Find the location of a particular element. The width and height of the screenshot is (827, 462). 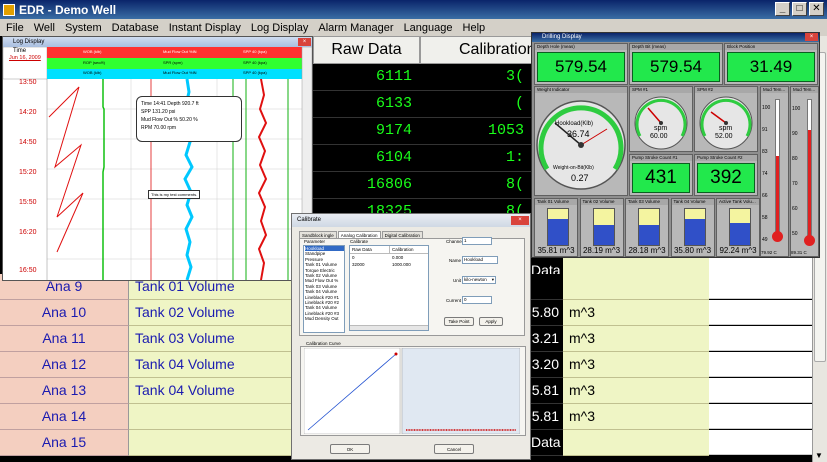

menu-file: File is located at coordinates (14, 28).